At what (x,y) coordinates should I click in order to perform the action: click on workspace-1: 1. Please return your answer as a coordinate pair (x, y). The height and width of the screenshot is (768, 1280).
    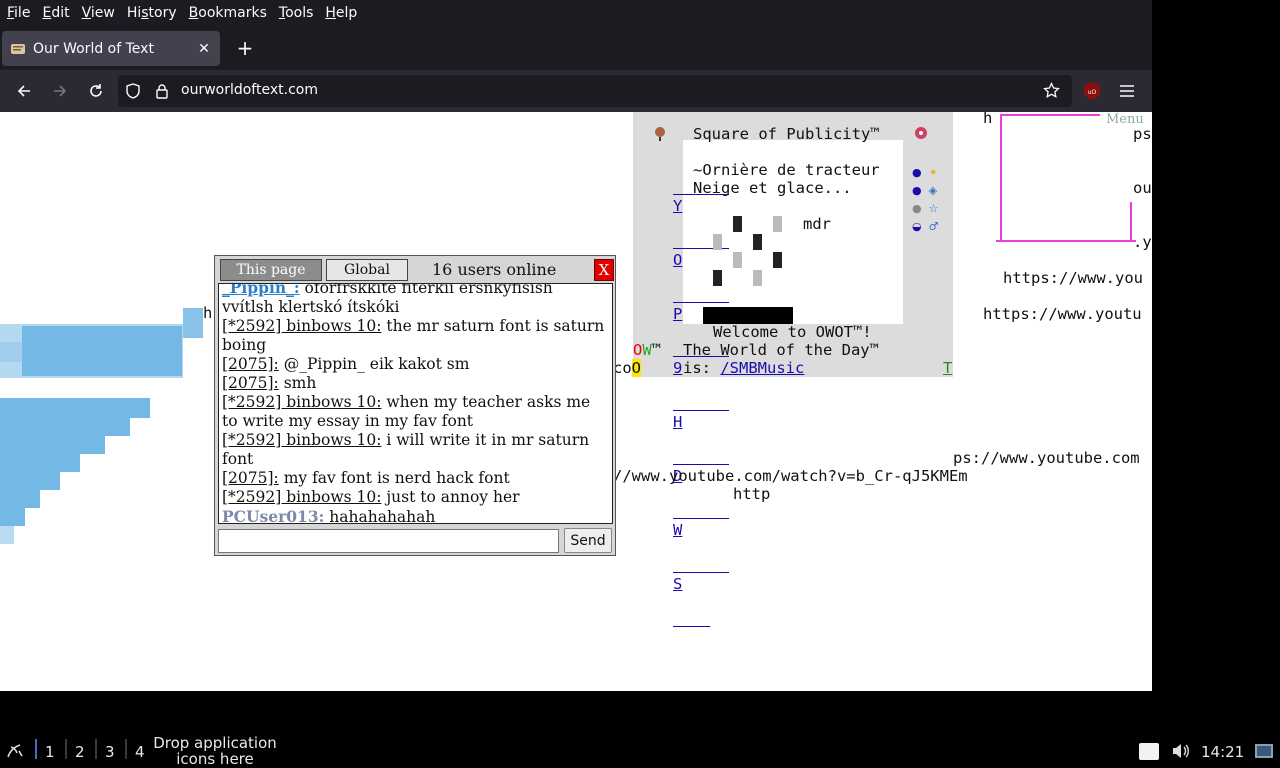
    Looking at the image, I should click on (50, 752).